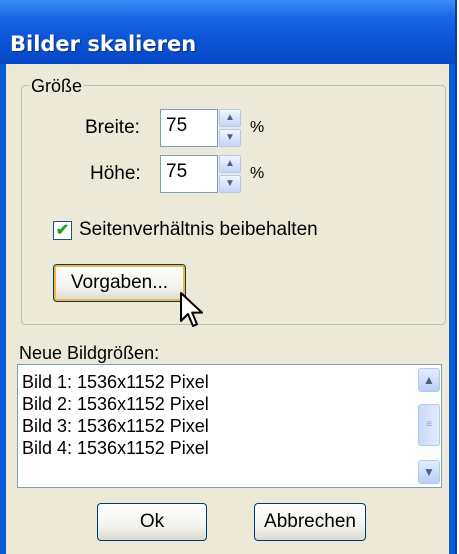 Image resolution: width=459 pixels, height=554 pixels. What do you see at coordinates (198, 230) in the screenshot?
I see `keep-aspect-label: Seitenverhältnis beibehalten` at bounding box center [198, 230].